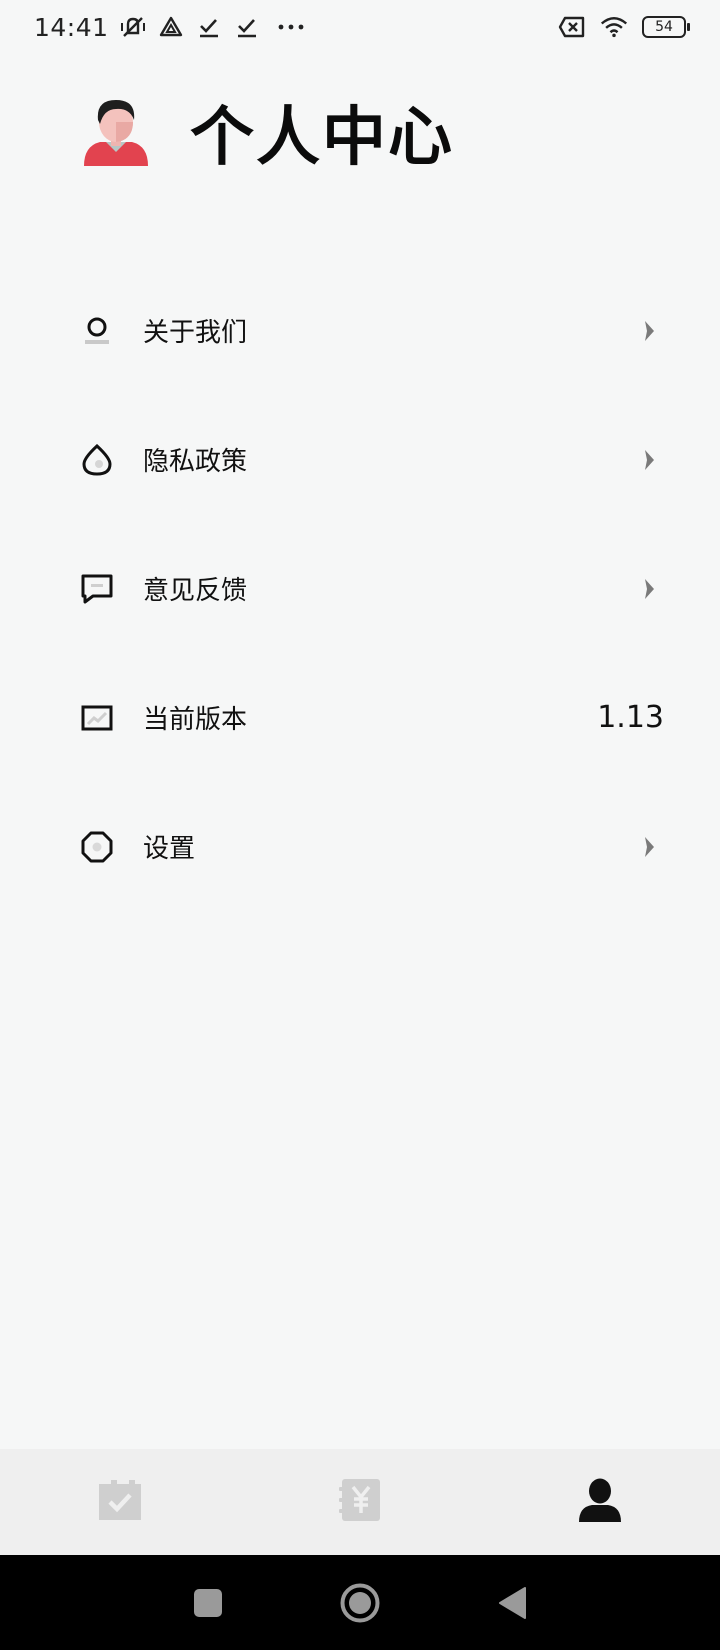  Describe the element at coordinates (169, 849) in the screenshot. I see `menu-item-label: 设置` at that location.